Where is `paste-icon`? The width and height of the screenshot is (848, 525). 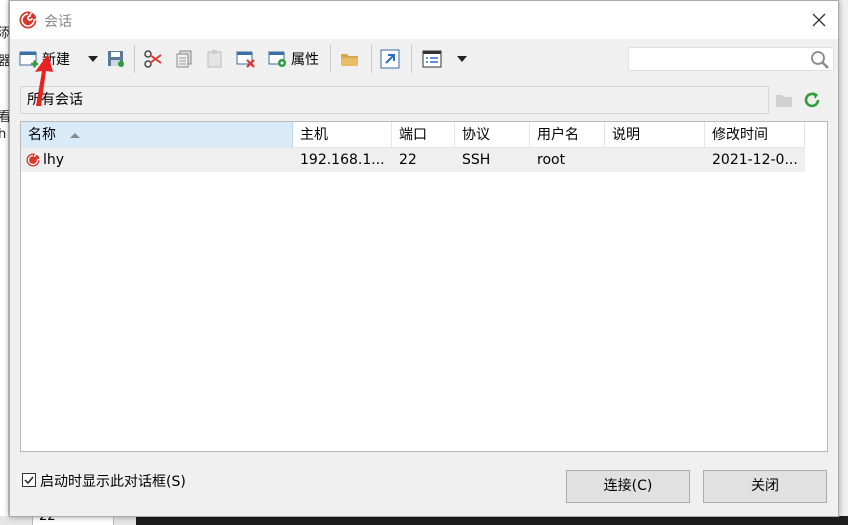 paste-icon is located at coordinates (214, 59).